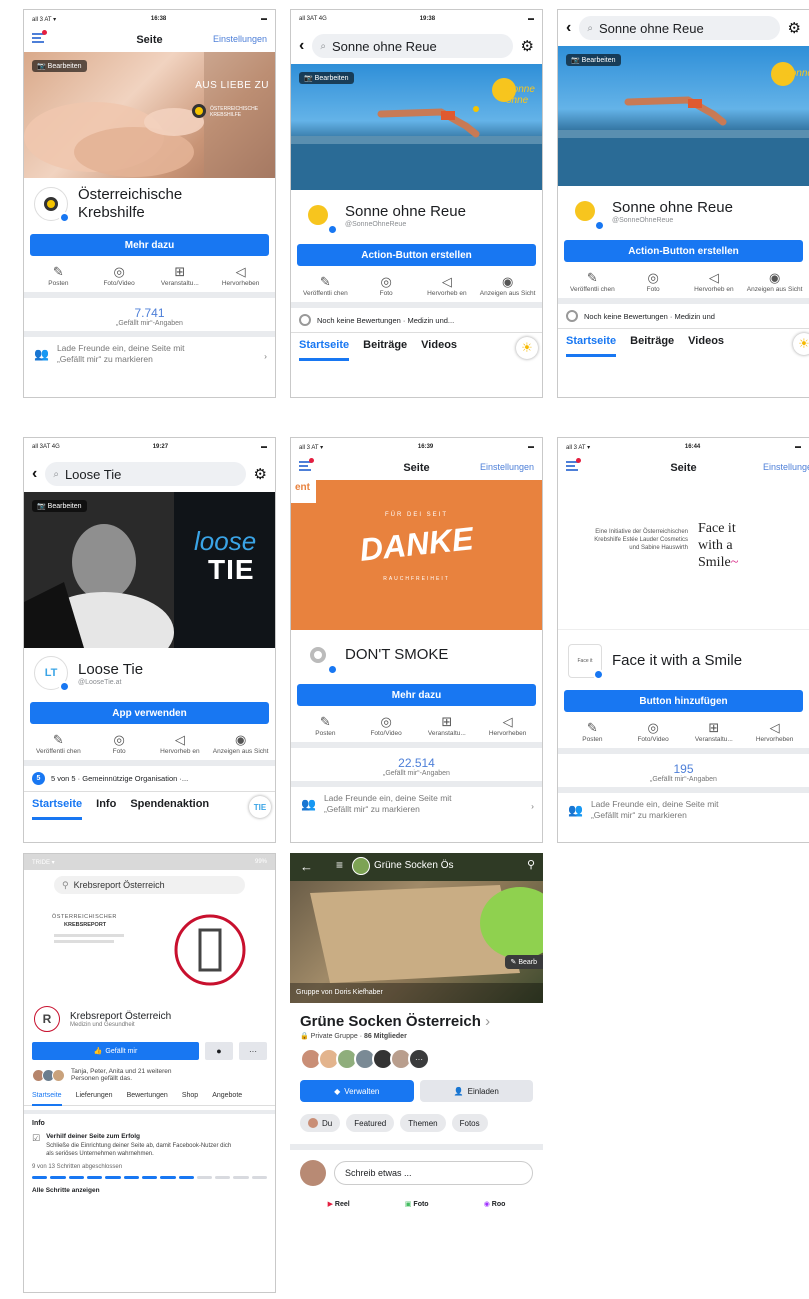 Image resolution: width=809 pixels, height=1299 pixels. Describe the element at coordinates (320, 1123) in the screenshot. I see `chip-you: Du` at that location.